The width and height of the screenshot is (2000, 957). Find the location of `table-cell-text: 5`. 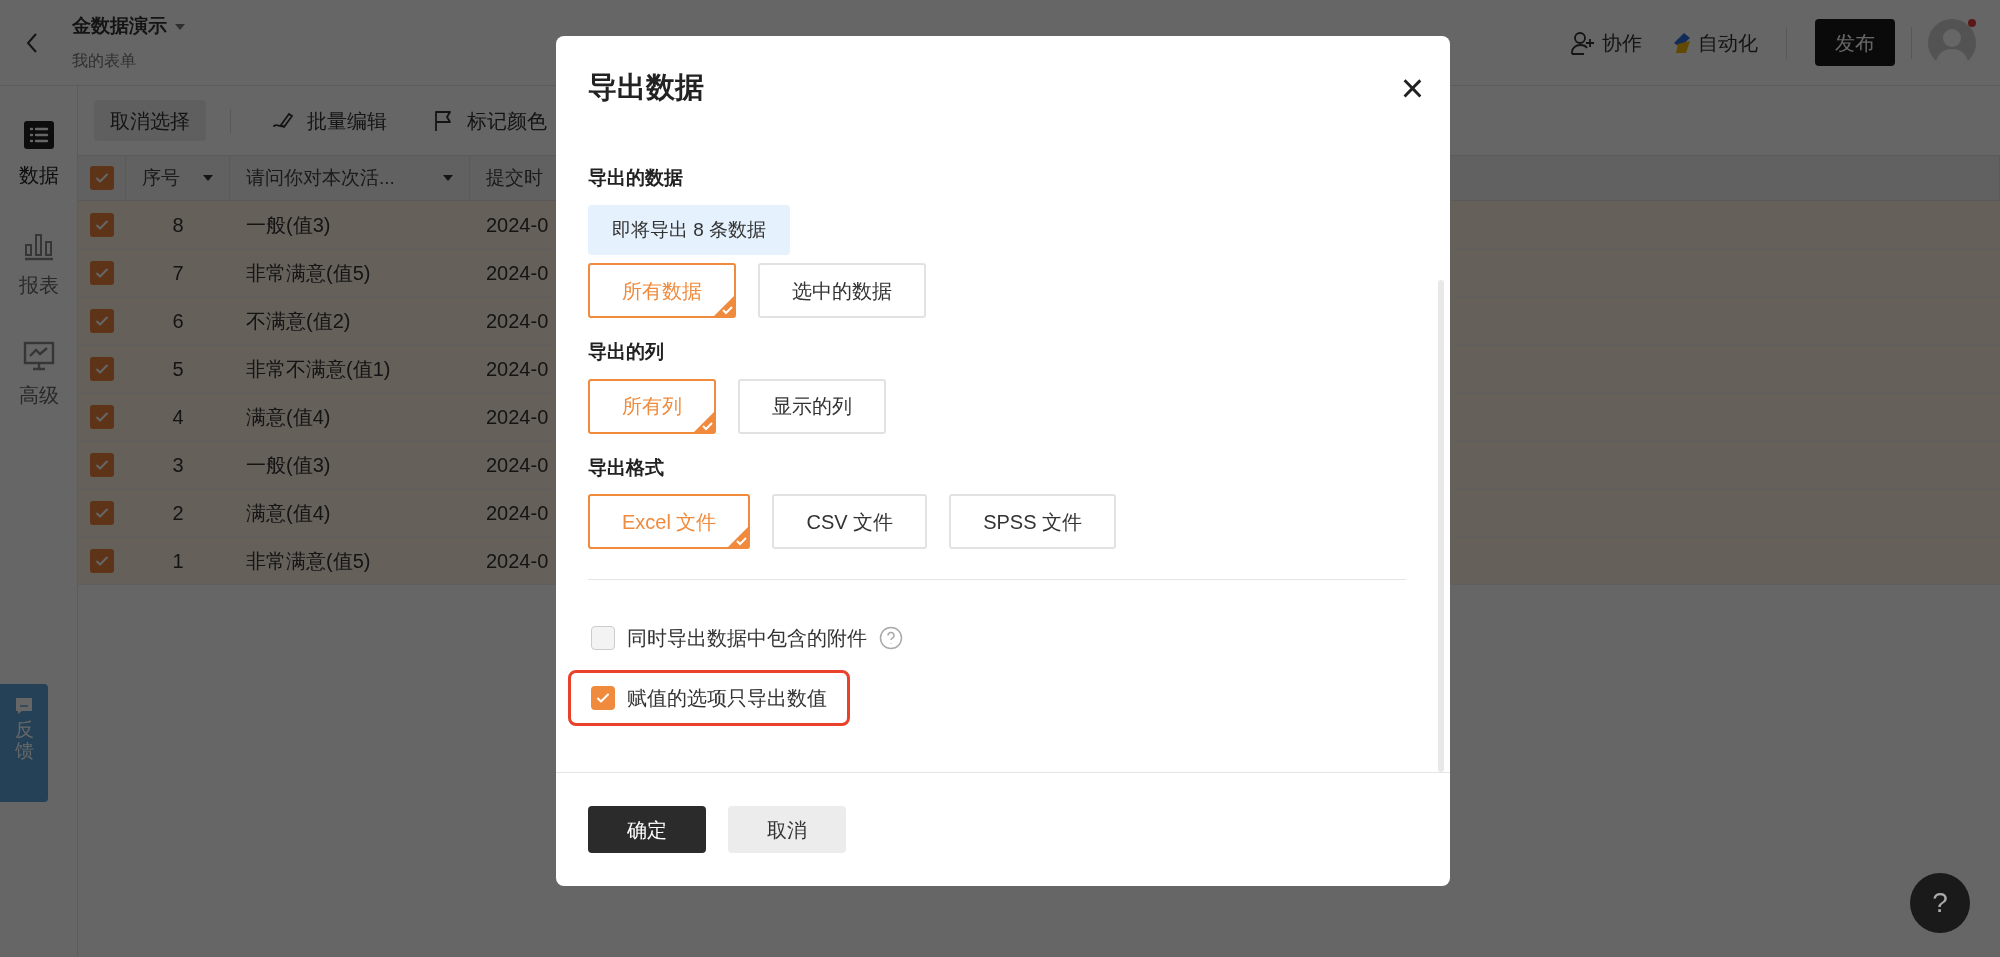

table-cell-text: 5 is located at coordinates (178, 369).